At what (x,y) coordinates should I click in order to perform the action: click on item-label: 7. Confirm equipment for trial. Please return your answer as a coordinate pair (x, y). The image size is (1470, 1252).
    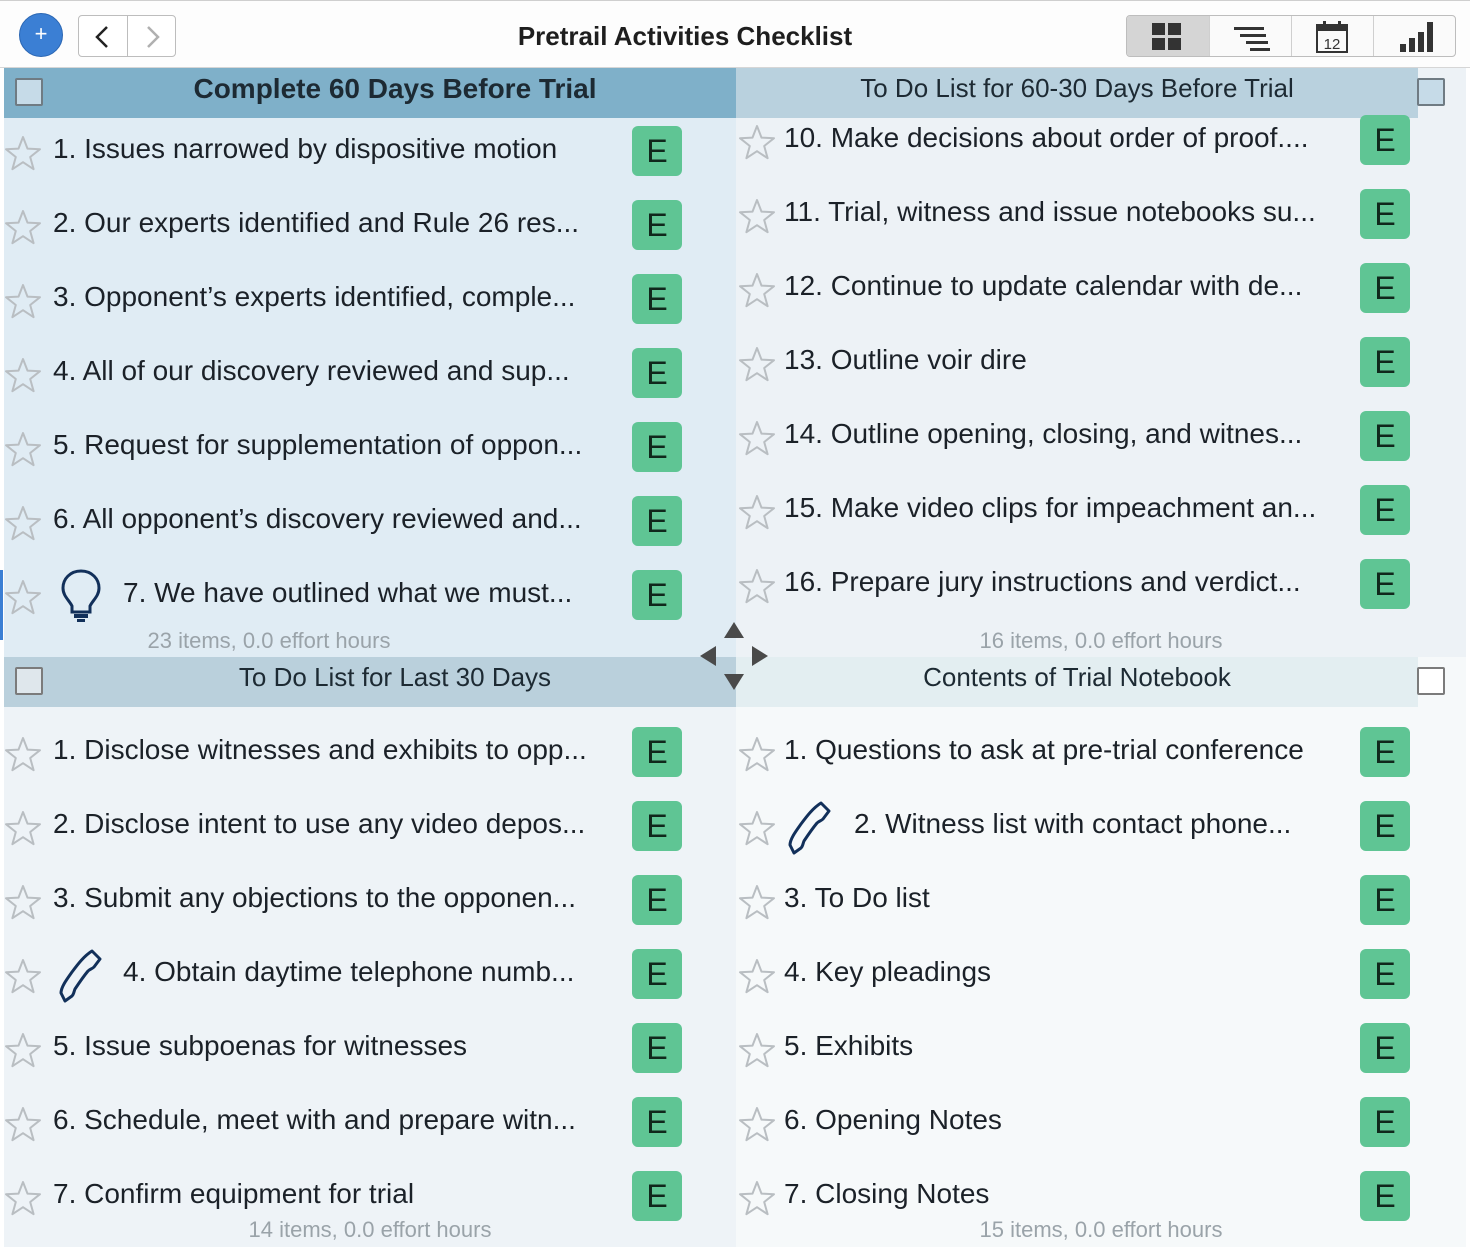
    Looking at the image, I should click on (333, 1194).